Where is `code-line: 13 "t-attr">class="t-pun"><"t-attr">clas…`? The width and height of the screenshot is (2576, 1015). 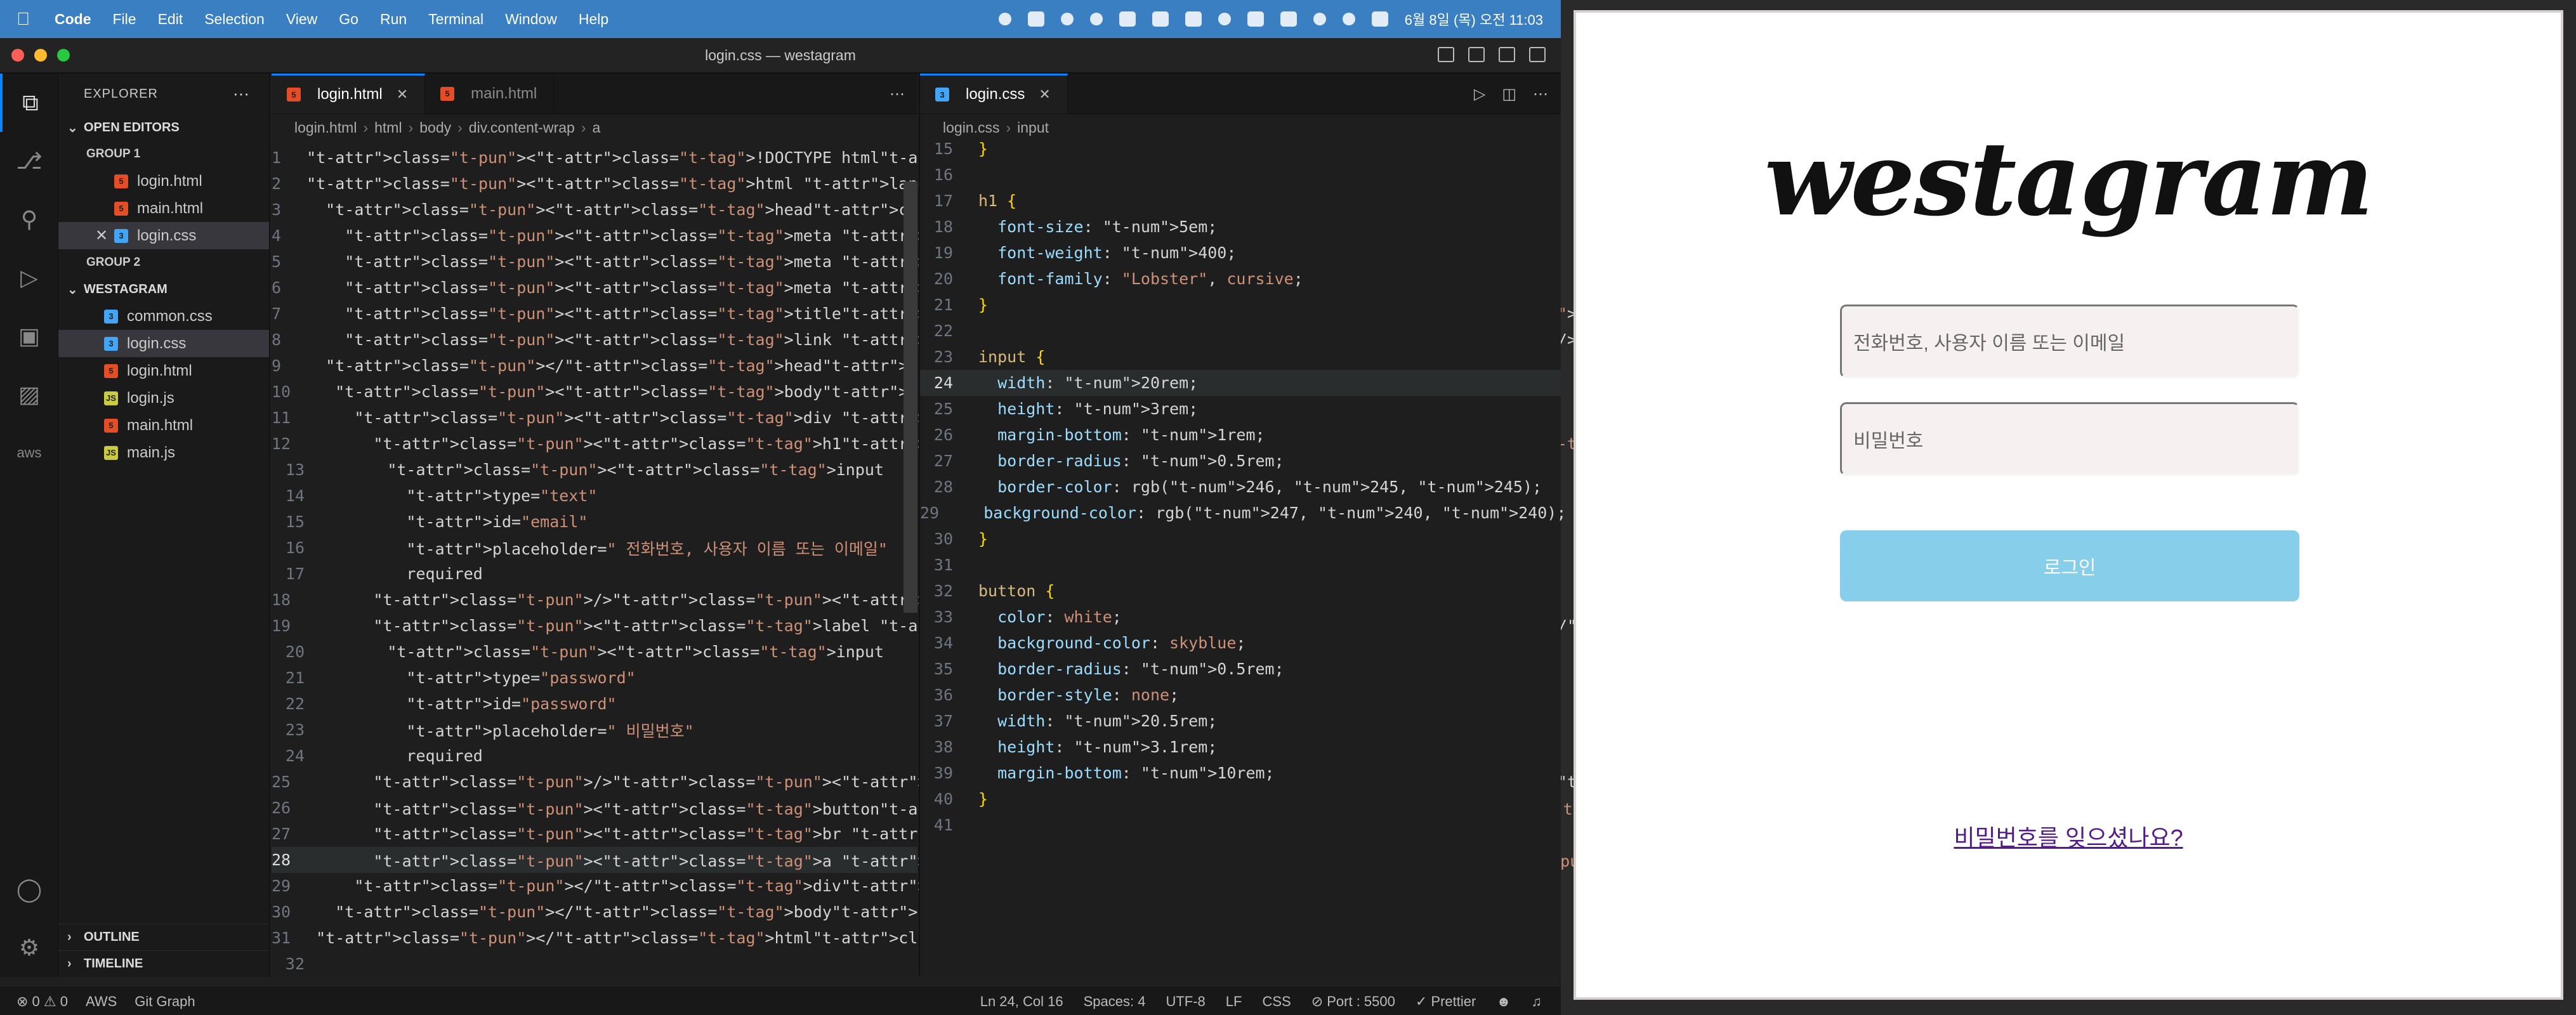 code-line: 13 "t-attr">class="t-pun"><"t-attr">clas… is located at coordinates (594, 470).